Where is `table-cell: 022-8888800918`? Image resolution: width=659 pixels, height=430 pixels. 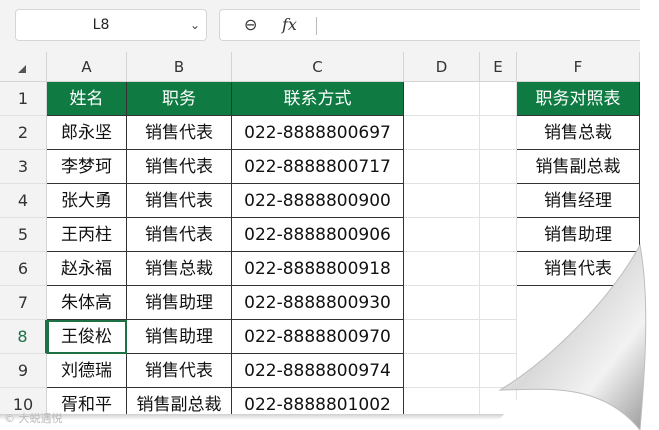
table-cell: 022-8888800918 is located at coordinates (318, 269).